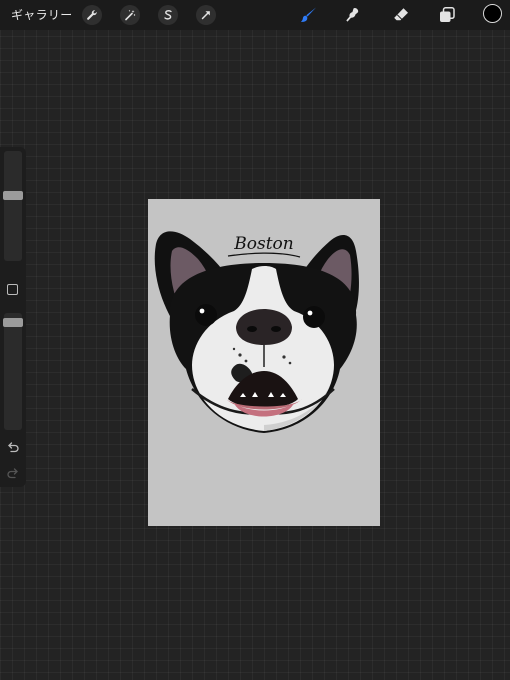  I want to click on arrow-cursor-icon, so click(206, 15).